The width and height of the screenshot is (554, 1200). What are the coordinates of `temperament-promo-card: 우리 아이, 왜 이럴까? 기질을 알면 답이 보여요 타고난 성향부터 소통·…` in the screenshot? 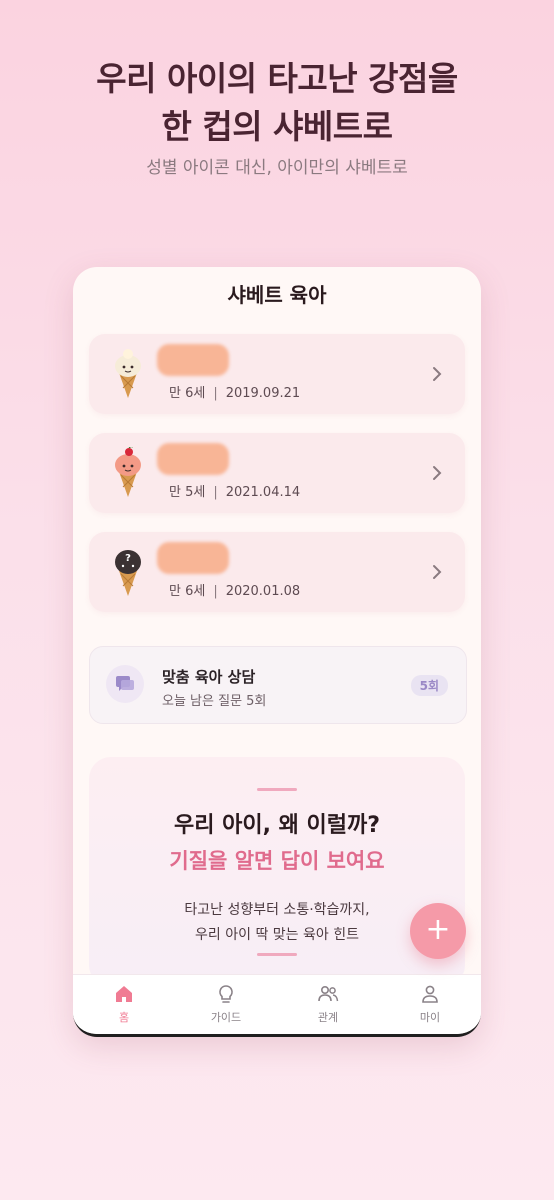 It's located at (277, 872).